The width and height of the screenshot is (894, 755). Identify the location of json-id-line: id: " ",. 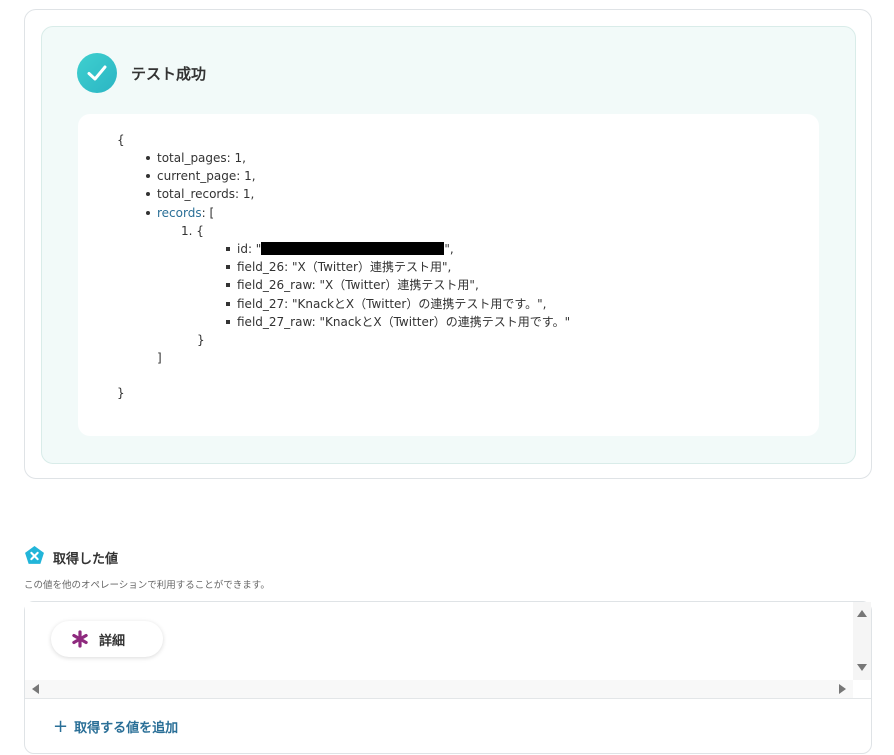
(345, 249).